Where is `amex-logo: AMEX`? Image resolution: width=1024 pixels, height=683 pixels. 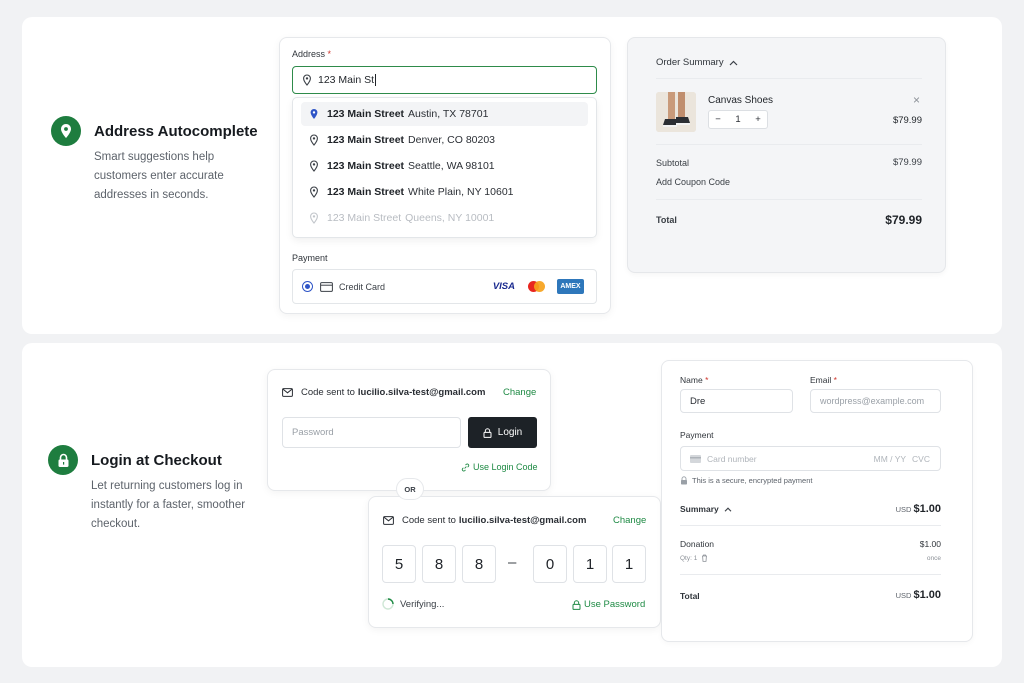 amex-logo: AMEX is located at coordinates (570, 286).